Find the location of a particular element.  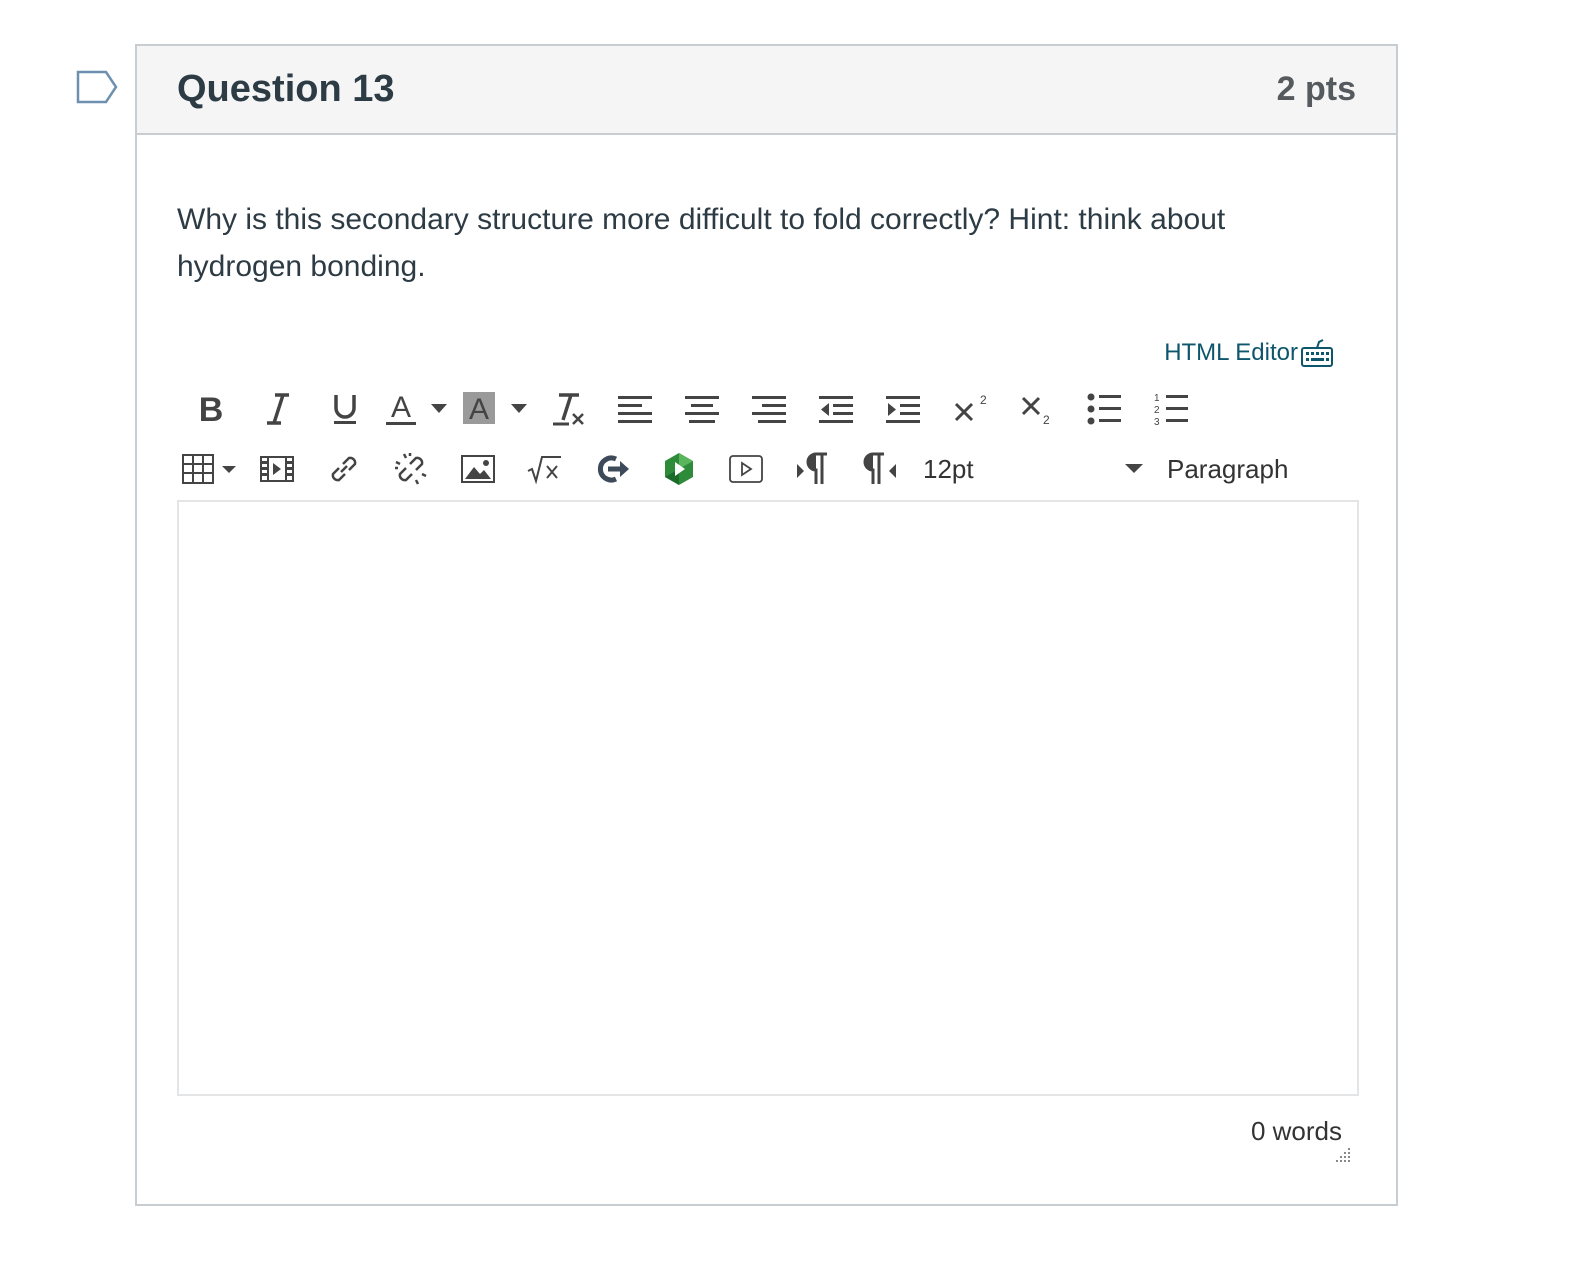

font-size-select: 12pt is located at coordinates (1028, 469).